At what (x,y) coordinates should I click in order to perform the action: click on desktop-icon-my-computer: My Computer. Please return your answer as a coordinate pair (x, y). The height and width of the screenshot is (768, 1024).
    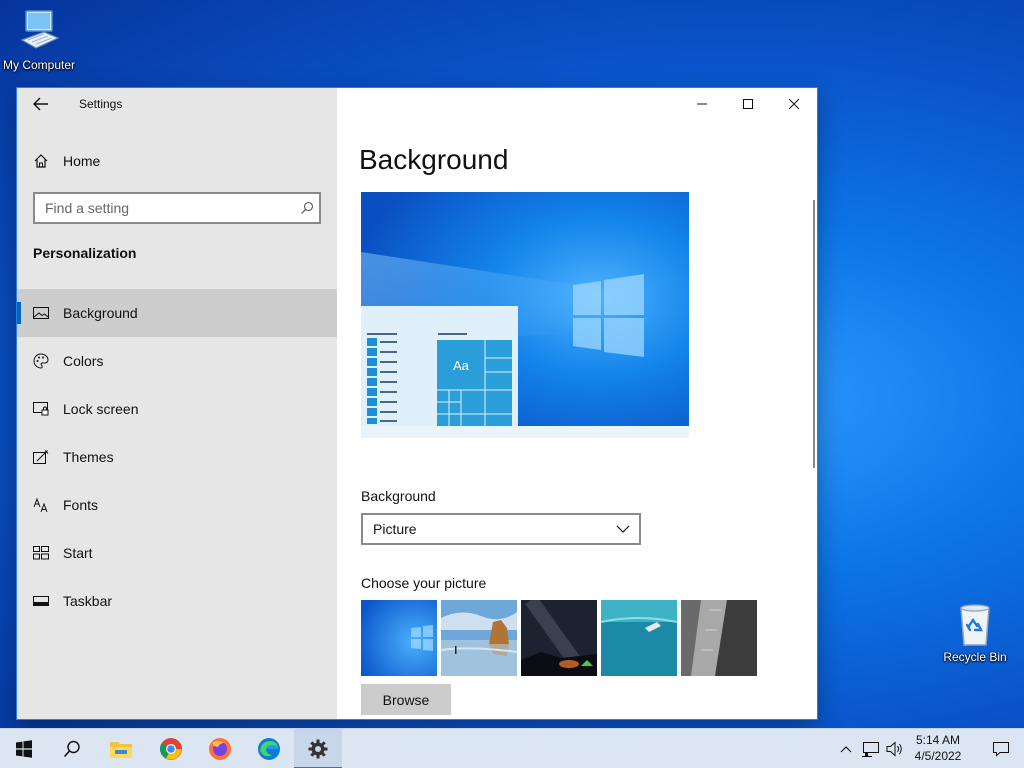
    Looking at the image, I should click on (40, 40).